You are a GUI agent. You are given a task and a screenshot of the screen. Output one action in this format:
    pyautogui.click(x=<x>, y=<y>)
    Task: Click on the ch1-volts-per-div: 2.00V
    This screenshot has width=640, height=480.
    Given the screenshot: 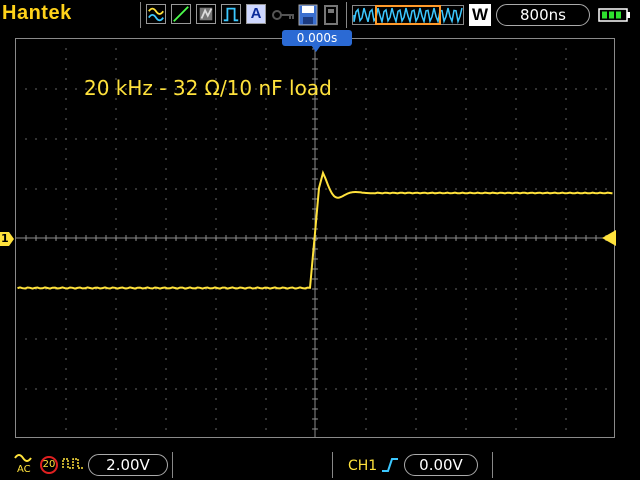 What is the action you would take?
    pyautogui.click(x=128, y=465)
    